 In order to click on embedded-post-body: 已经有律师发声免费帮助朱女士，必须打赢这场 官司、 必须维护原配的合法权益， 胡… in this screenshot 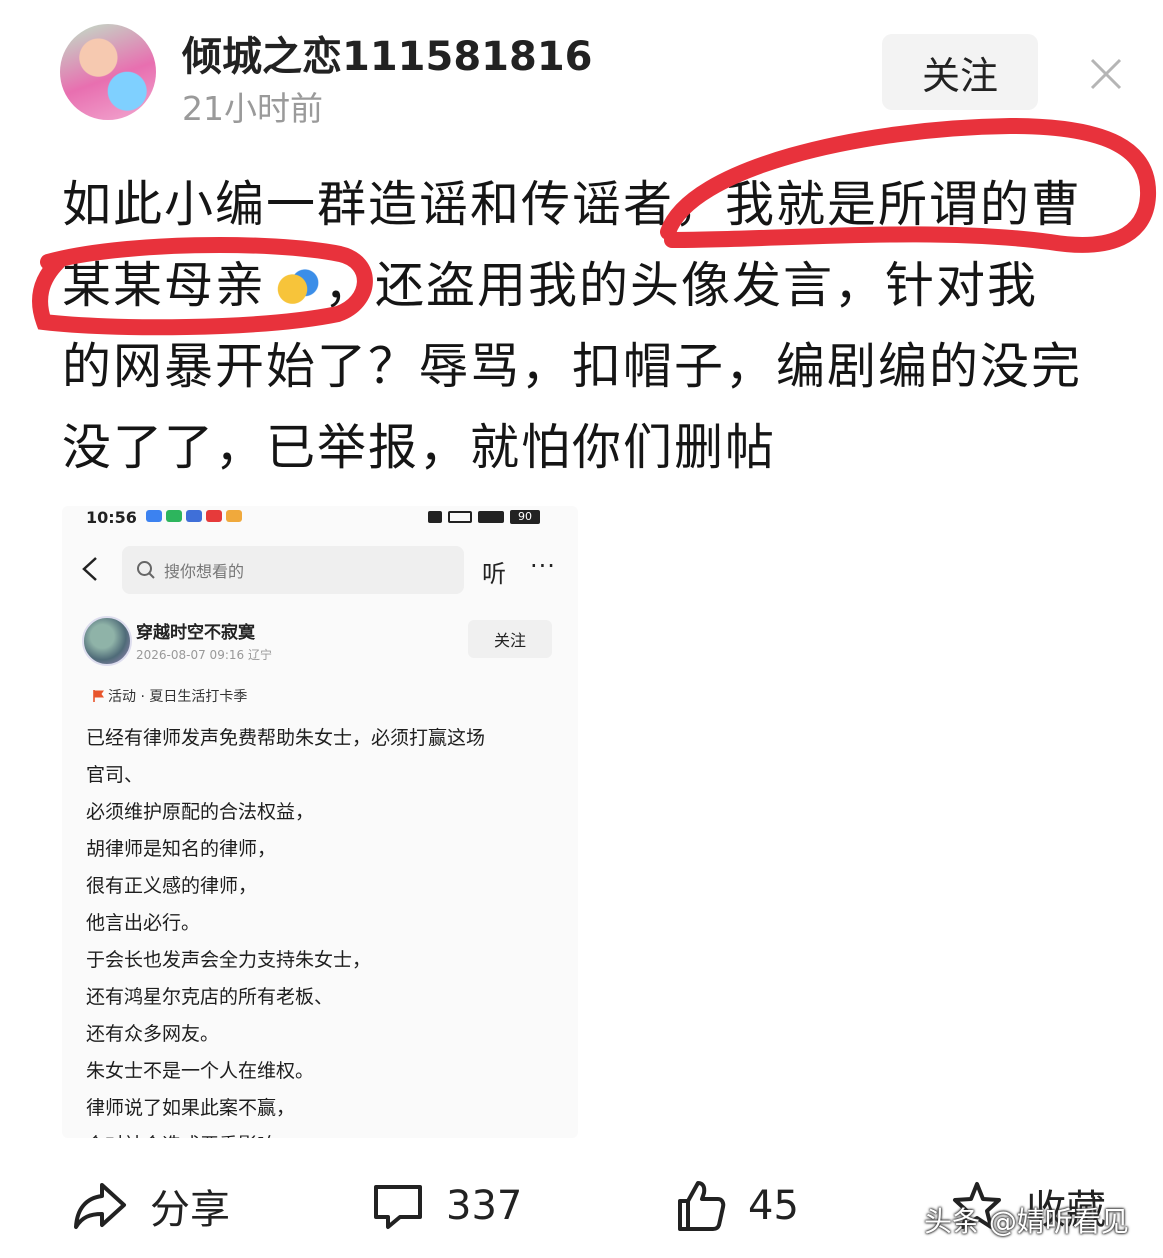, I will do `click(326, 929)`.